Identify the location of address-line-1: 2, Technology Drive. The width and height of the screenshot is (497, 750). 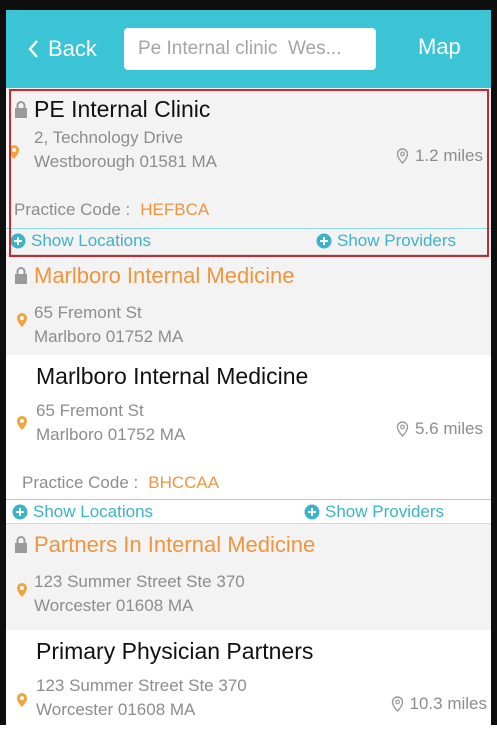
(108, 137).